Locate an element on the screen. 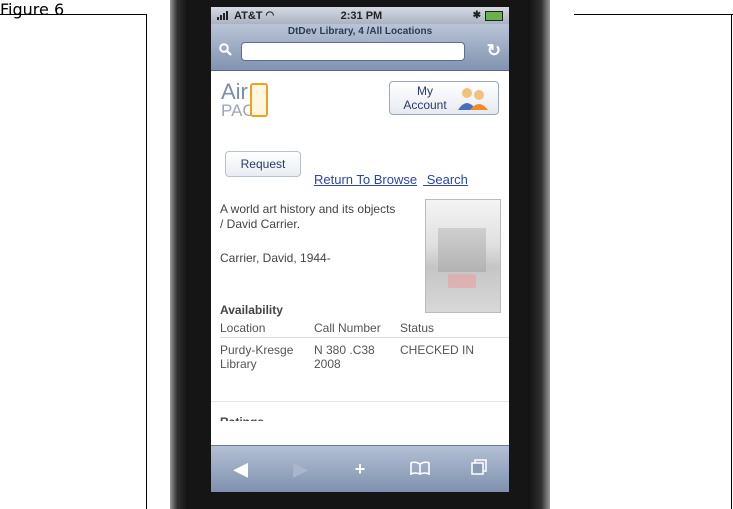 The image size is (733, 509). cell-call-number: N 380 .C38 2008 is located at coordinates (344, 357).